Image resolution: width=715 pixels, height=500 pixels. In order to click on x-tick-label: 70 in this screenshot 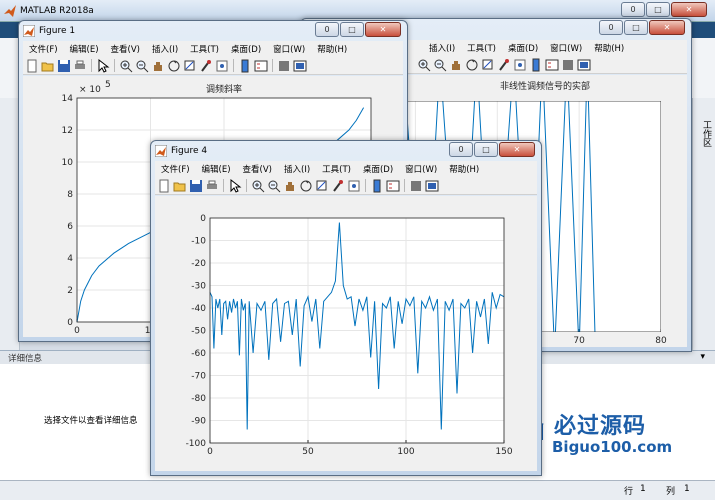, I will do `click(579, 341)`.